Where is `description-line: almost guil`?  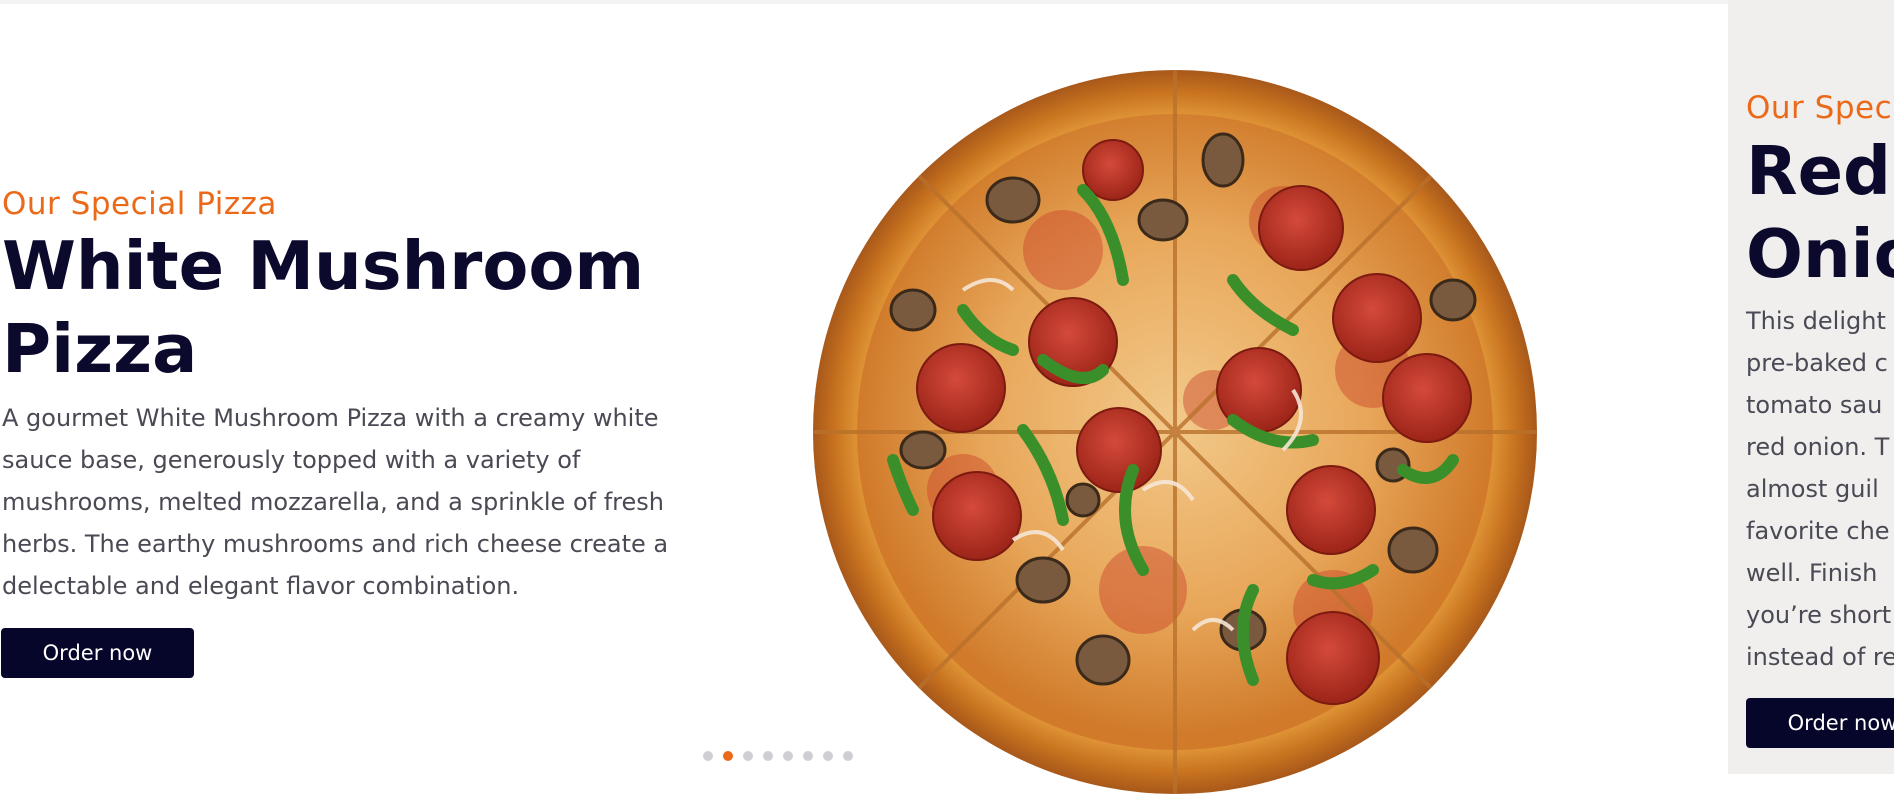 description-line: almost guil is located at coordinates (1812, 489).